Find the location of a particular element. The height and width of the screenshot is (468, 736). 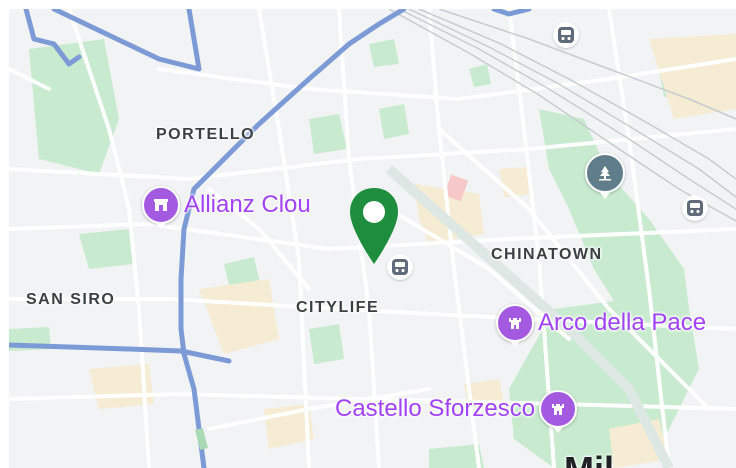

district-label-portello: PORTELLO is located at coordinates (206, 134).